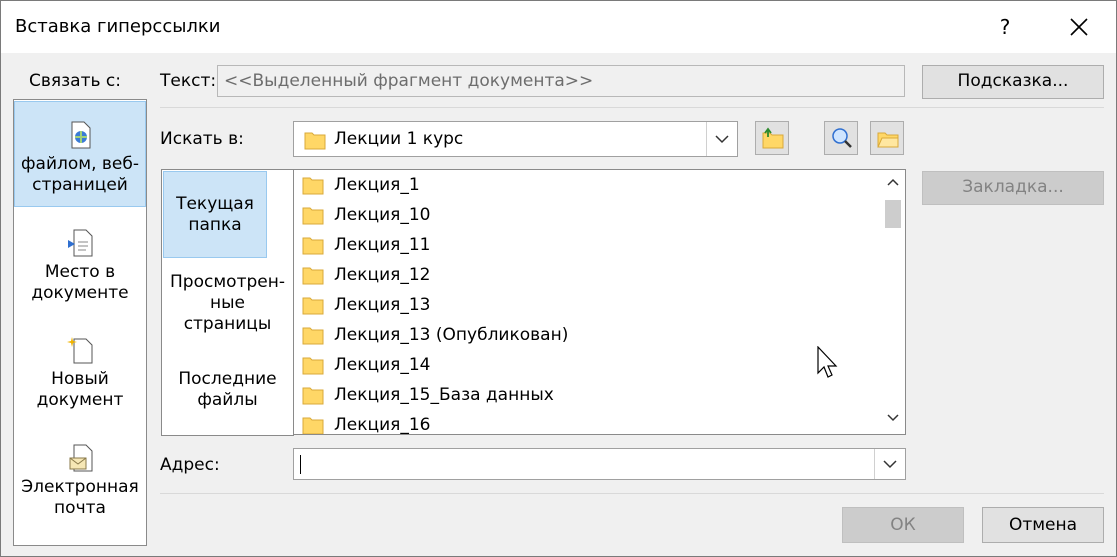  I want to click on scroll-down-button, so click(893, 421).